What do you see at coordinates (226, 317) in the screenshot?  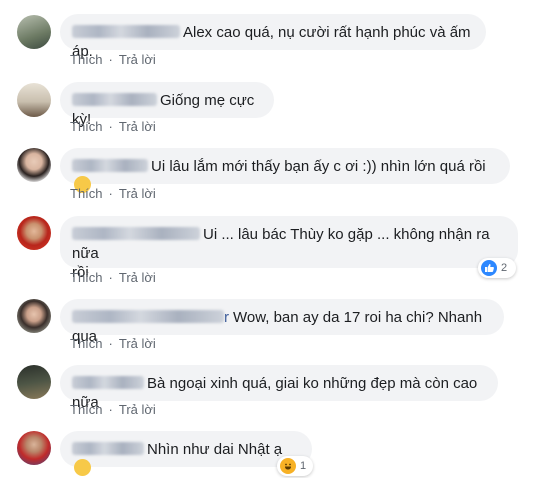 I see `commenter-name-tail: r` at bounding box center [226, 317].